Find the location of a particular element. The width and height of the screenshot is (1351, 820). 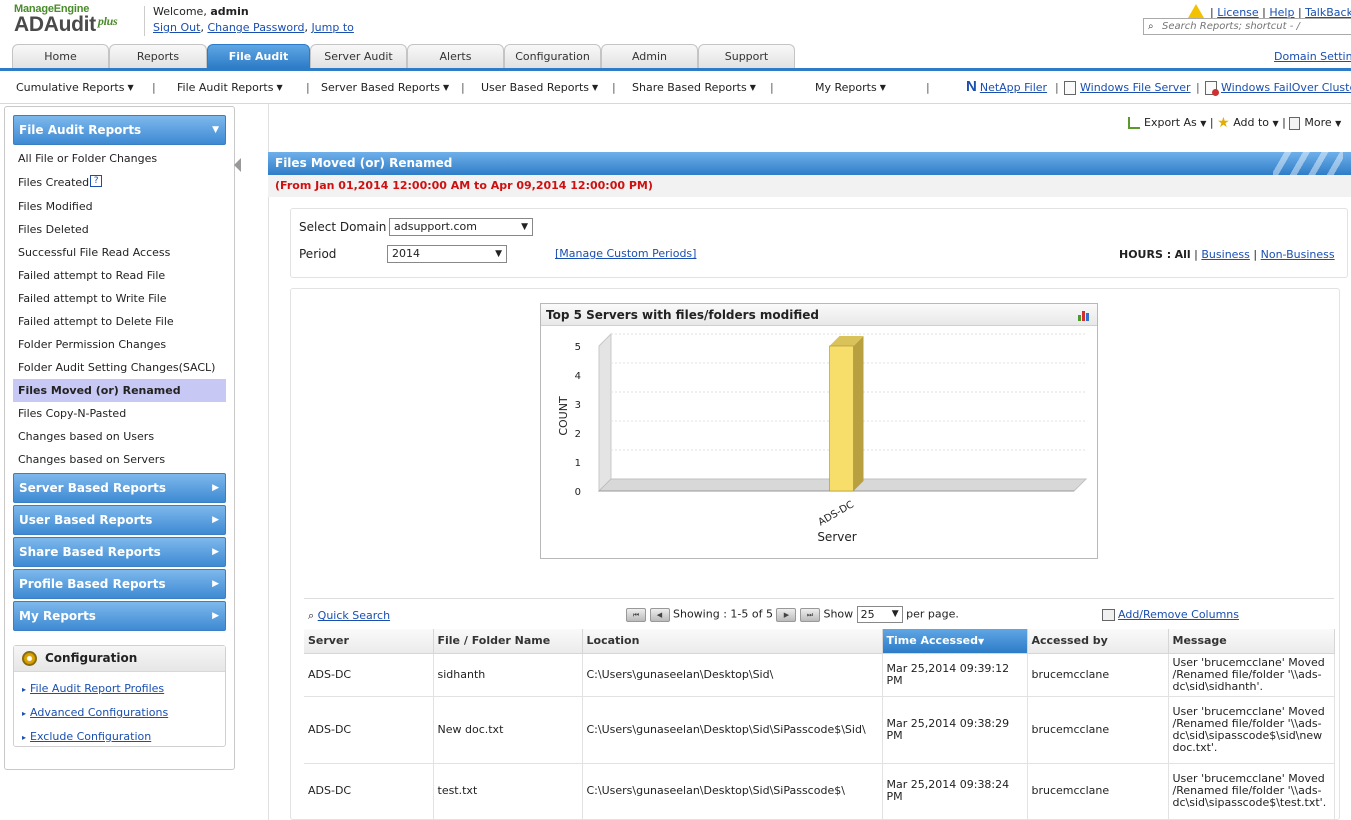

sidebar-item-failed-read-file: Failed attempt to Read File is located at coordinates (119, 275).